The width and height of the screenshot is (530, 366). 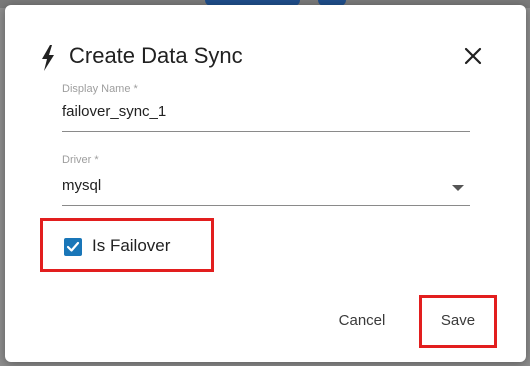 I want to click on is-failover-checkbox, so click(x=73, y=247).